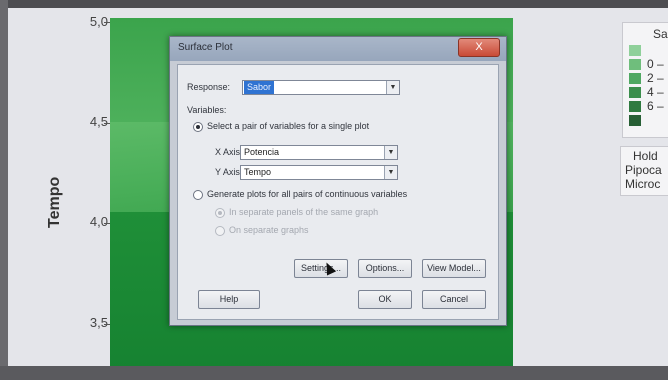 This screenshot has width=668, height=380. Describe the element at coordinates (645, 156) in the screenshot. I see `hold-values-title: Hold` at that location.